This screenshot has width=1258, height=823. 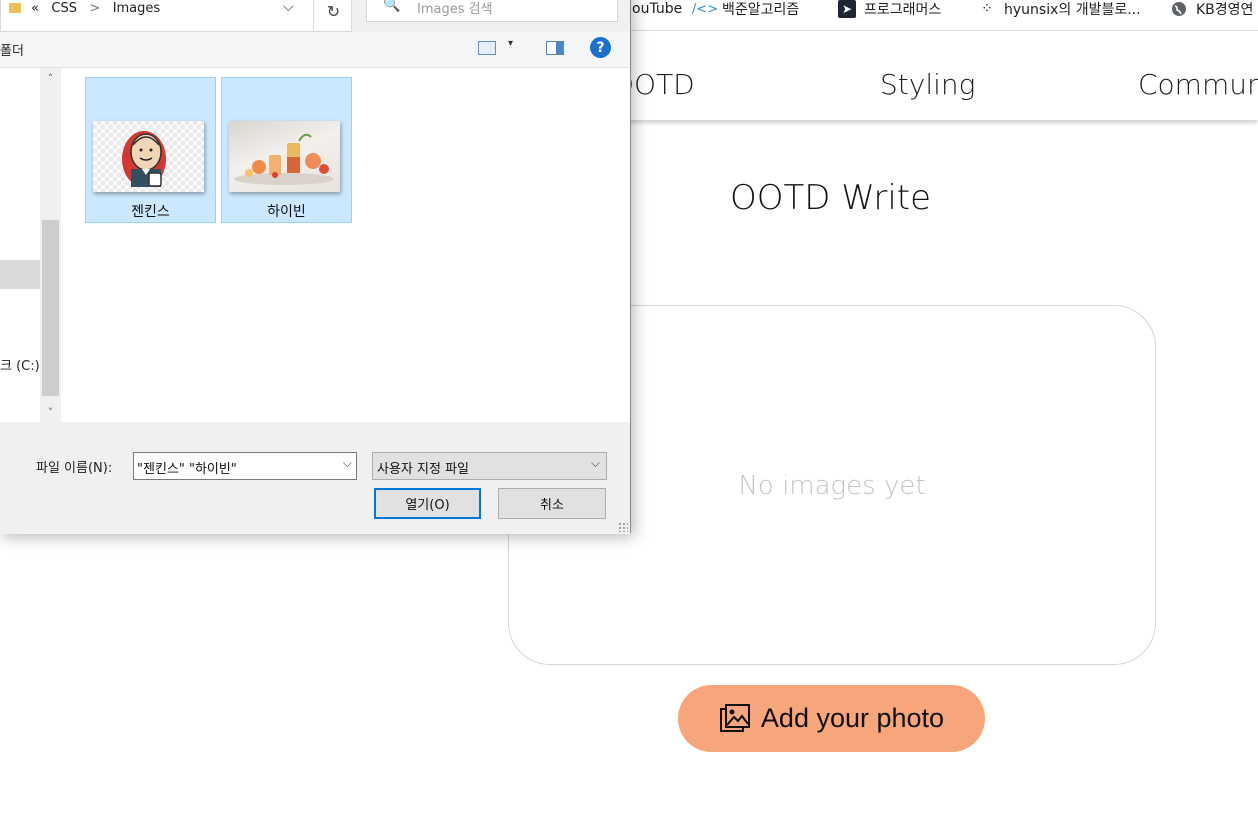 I want to click on search-input: 🔍 Images 검색, so click(x=492, y=11).